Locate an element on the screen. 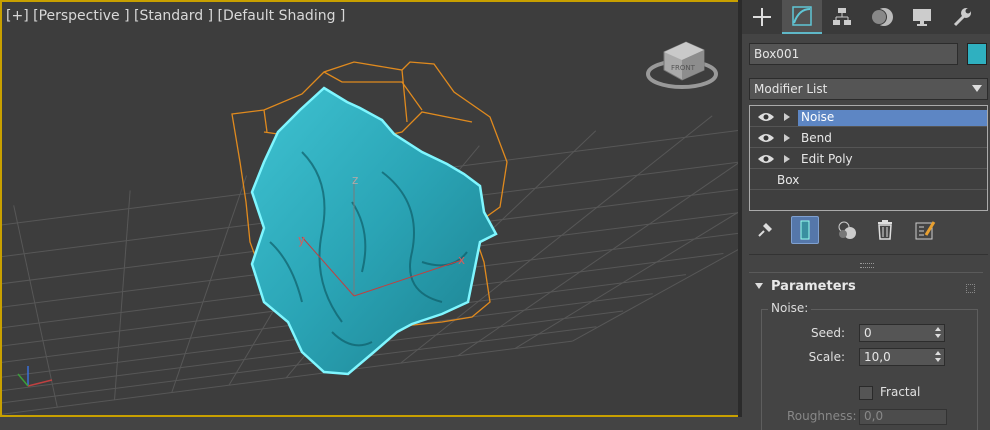  plus-icon is located at coordinates (762, 17).